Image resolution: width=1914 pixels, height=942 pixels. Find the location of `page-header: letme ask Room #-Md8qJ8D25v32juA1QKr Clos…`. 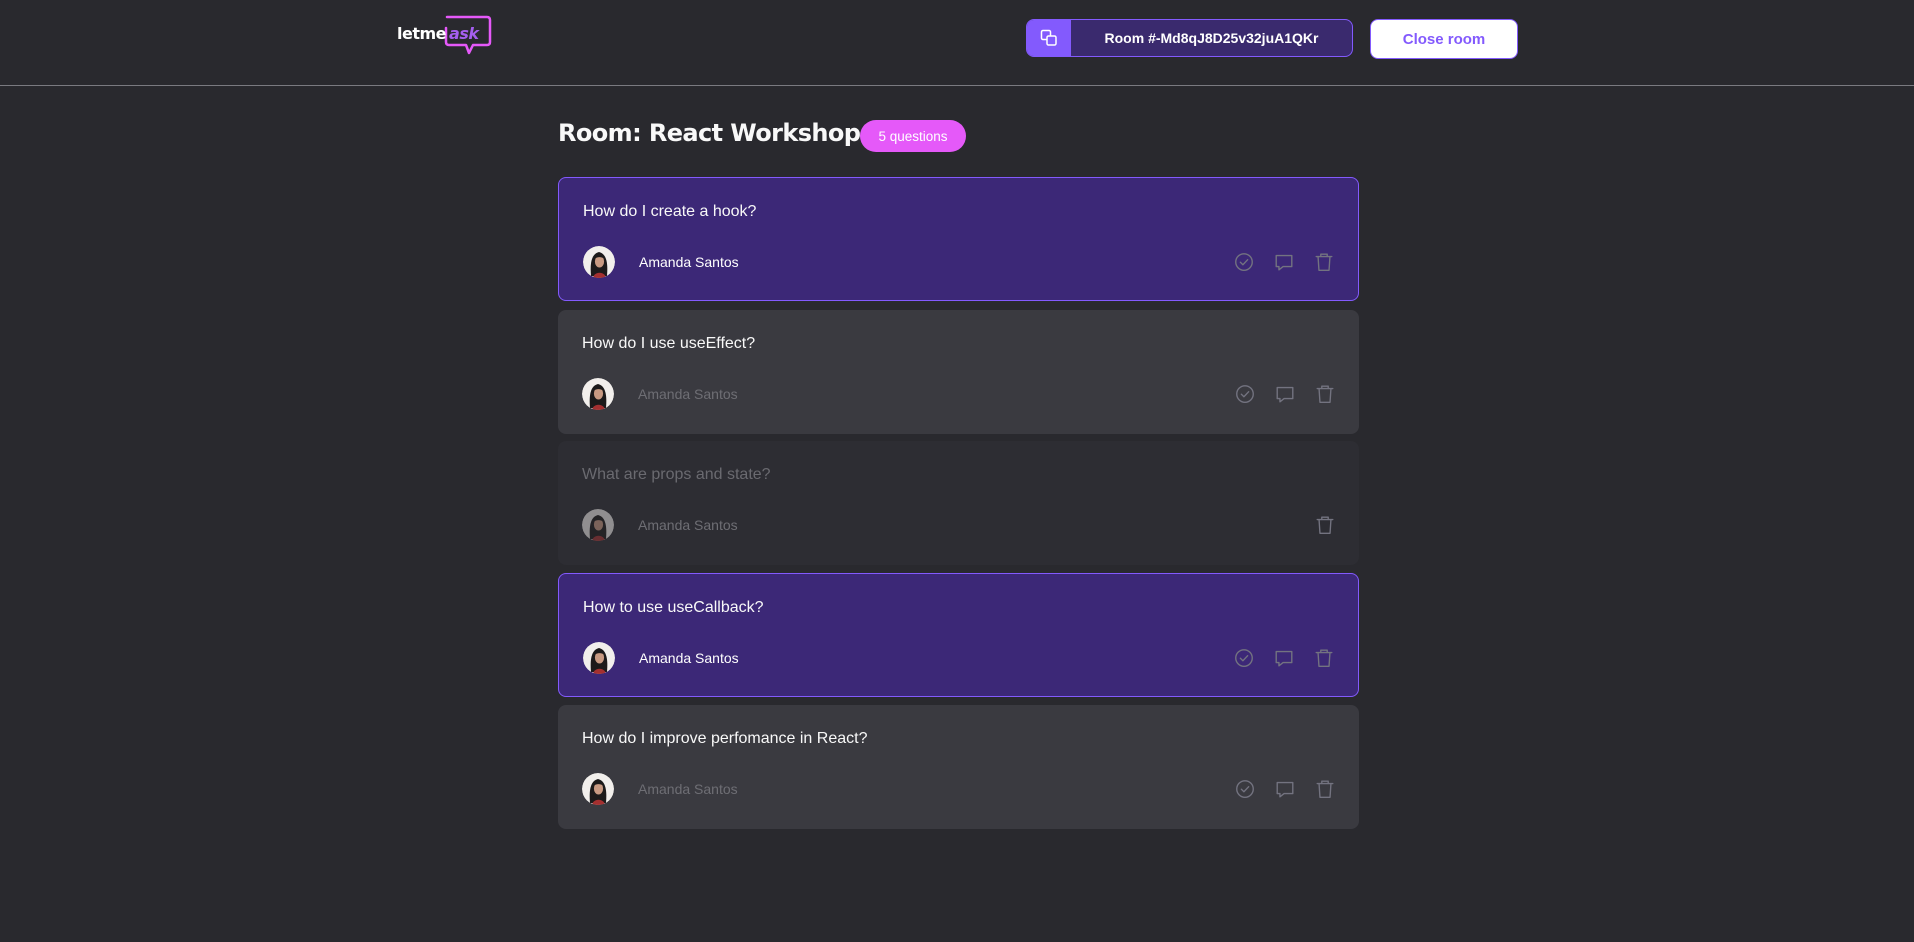

page-header: letme ask Room #-Md8qJ8D25v32juA1QKr Clos… is located at coordinates (957, 43).